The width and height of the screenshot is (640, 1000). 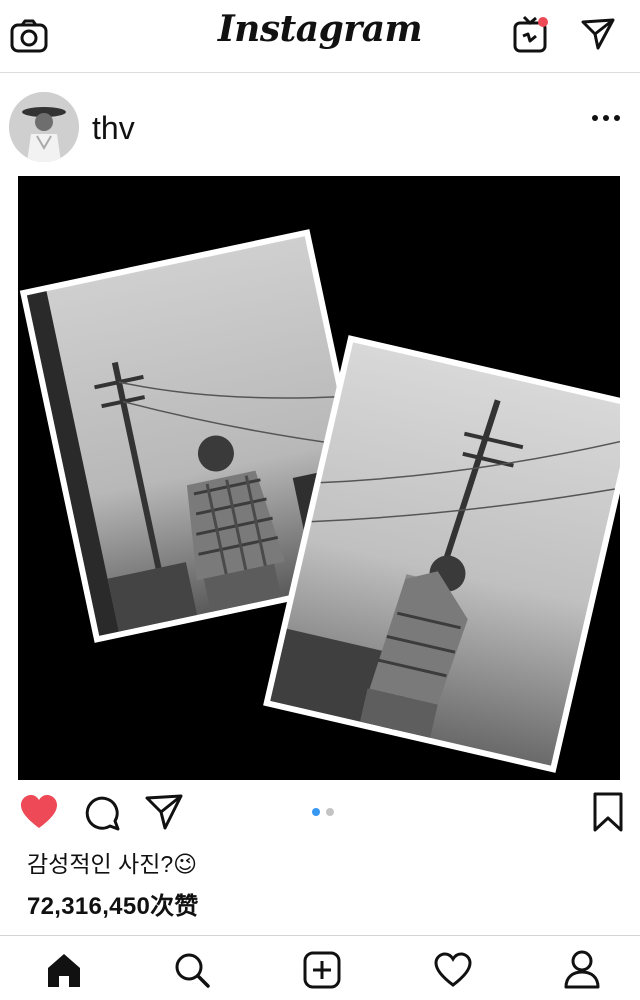 What do you see at coordinates (316, 812) in the screenshot?
I see `carousel-dot-active` at bounding box center [316, 812].